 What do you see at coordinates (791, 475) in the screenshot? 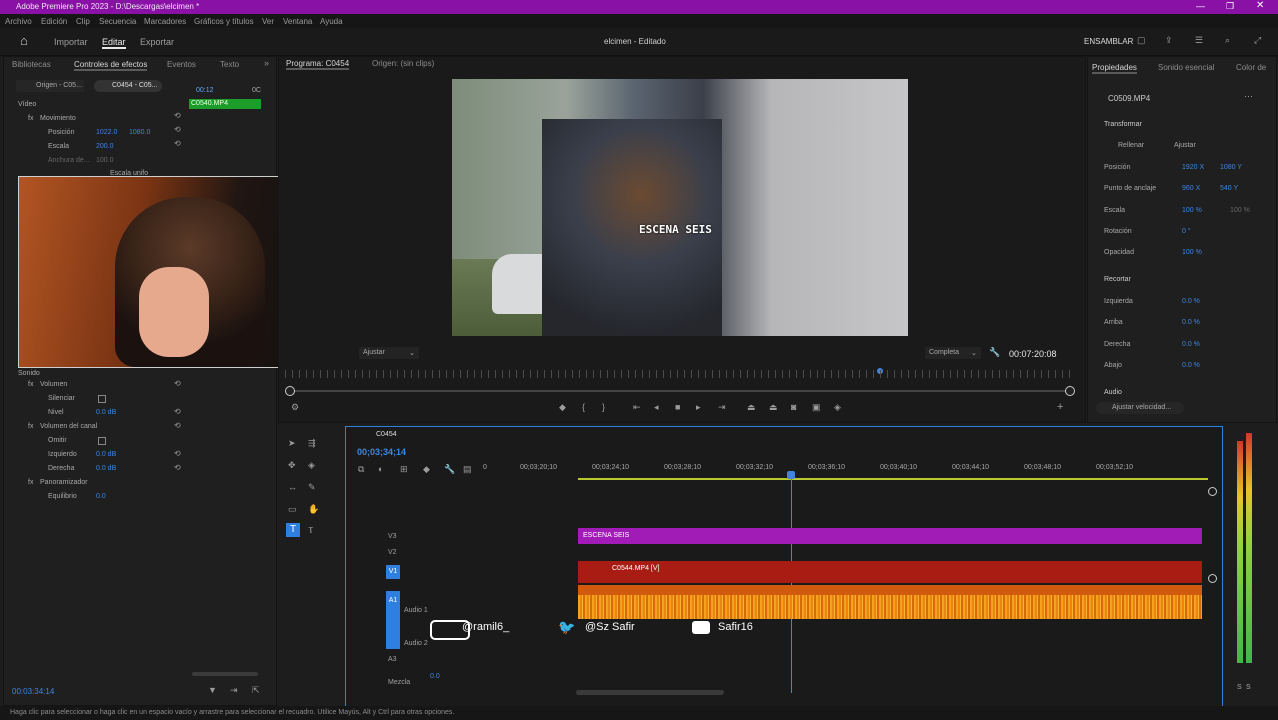
I see `playhead-handle` at bounding box center [791, 475].